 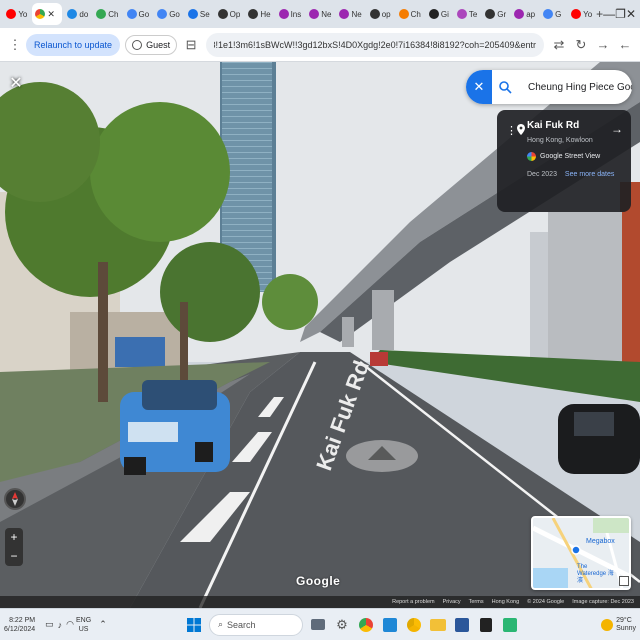 I want to click on taskbar-search: ⌕ Search, so click(x=255, y=624).